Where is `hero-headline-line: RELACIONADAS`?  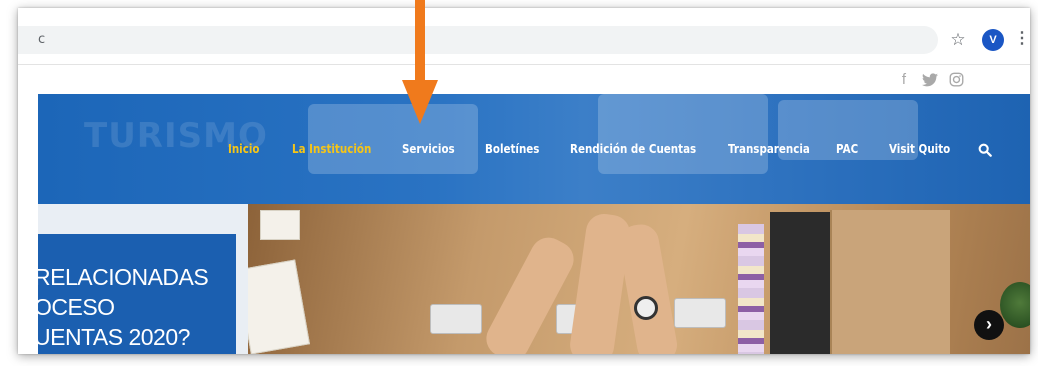 hero-headline-line: RELACIONADAS is located at coordinates (123, 277).